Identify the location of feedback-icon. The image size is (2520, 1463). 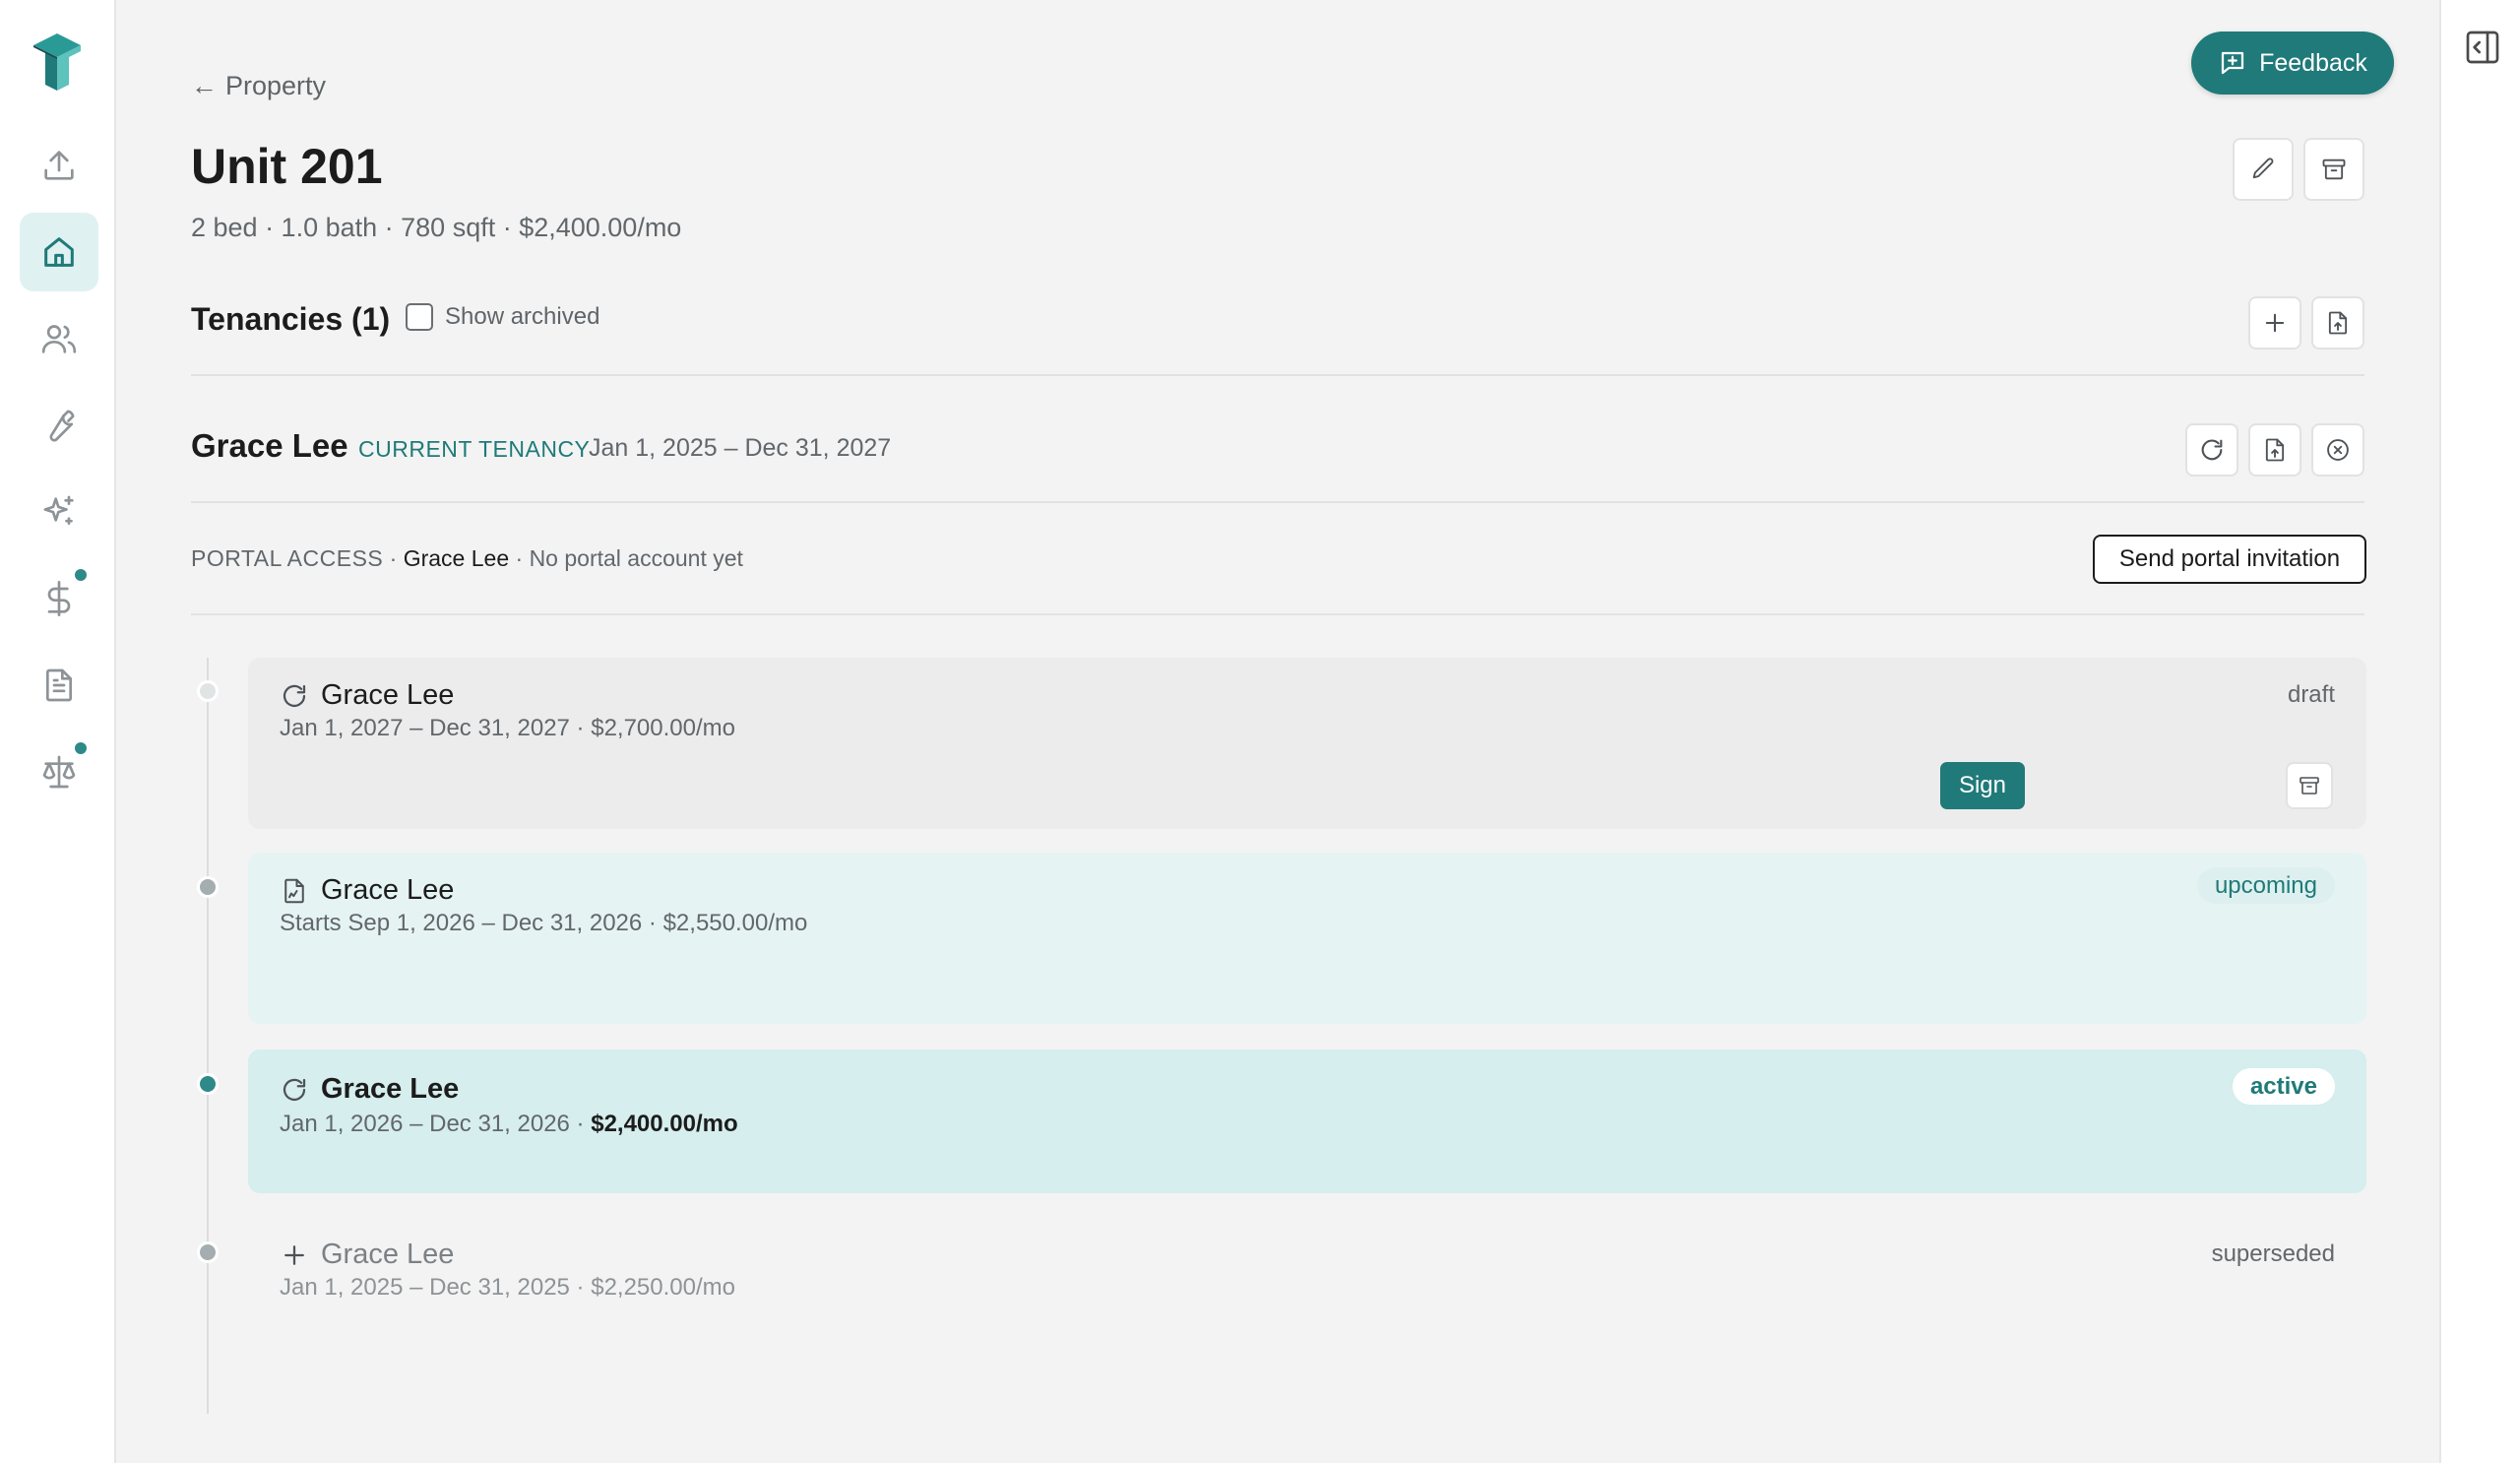
(2232, 63).